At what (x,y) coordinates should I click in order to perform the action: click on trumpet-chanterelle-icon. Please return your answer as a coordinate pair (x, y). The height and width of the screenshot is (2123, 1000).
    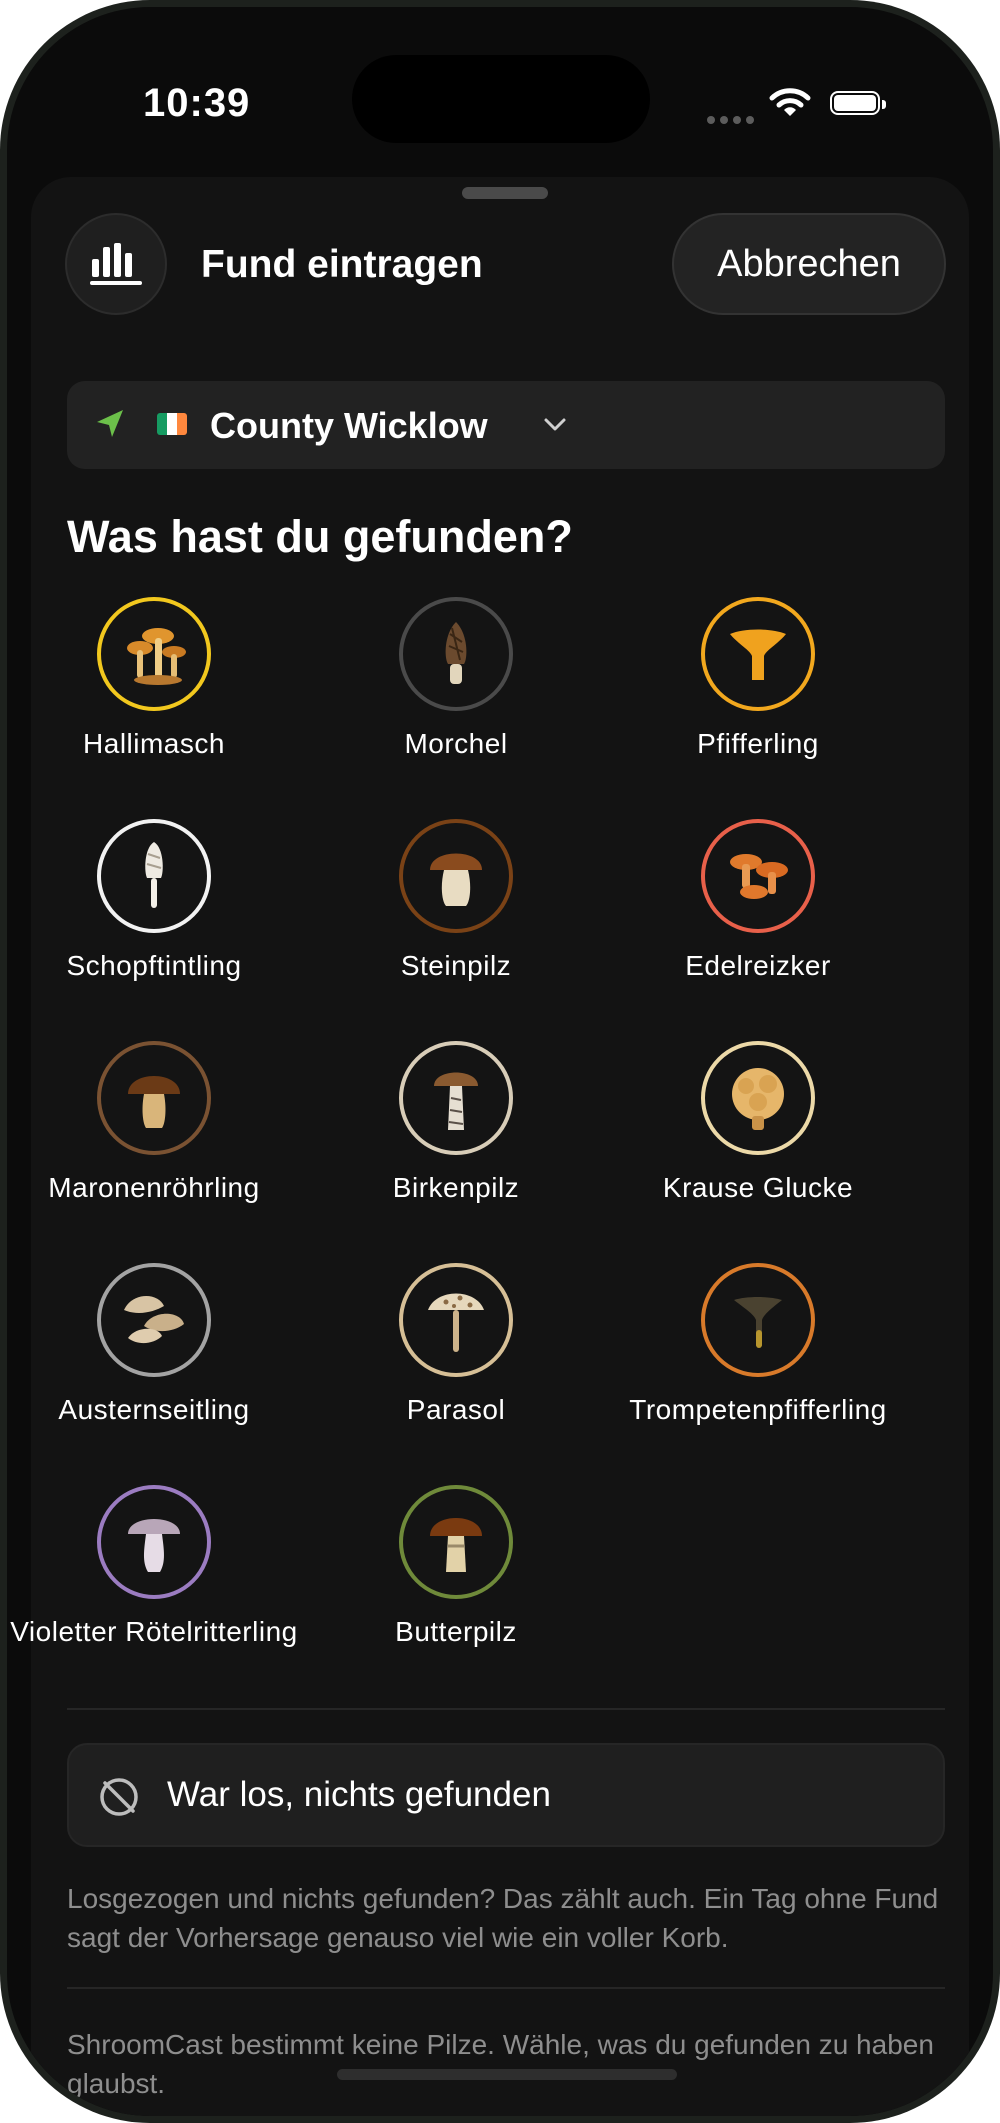
    Looking at the image, I should click on (758, 1322).